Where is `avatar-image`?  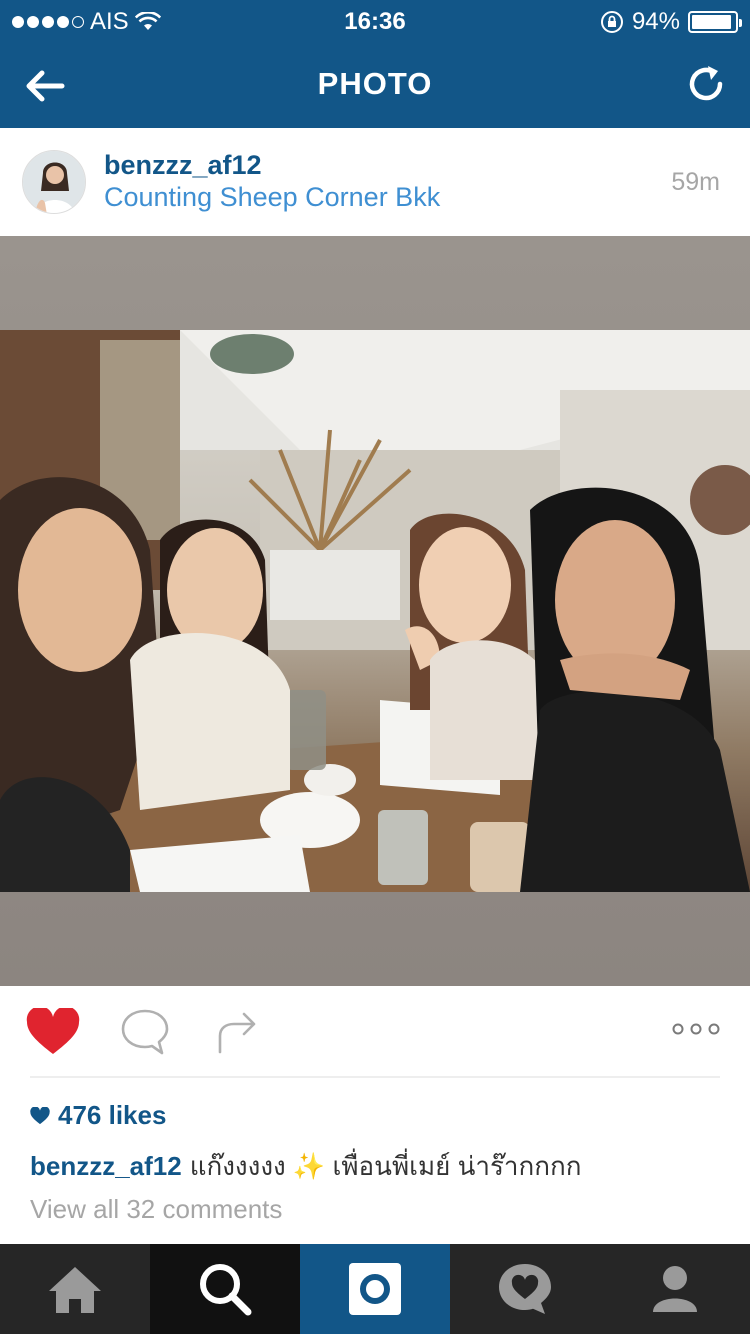 avatar-image is located at coordinates (54, 182).